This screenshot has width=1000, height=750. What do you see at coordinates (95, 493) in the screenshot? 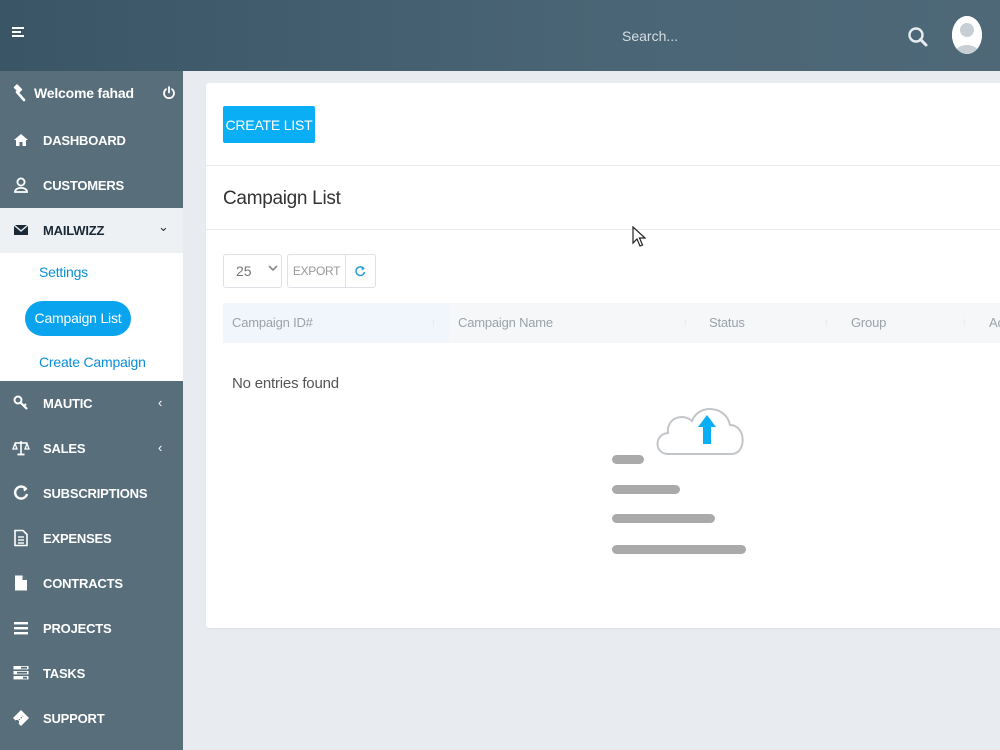
I see `sidebar-item-label: SUBSCRIPTIONS` at bounding box center [95, 493].